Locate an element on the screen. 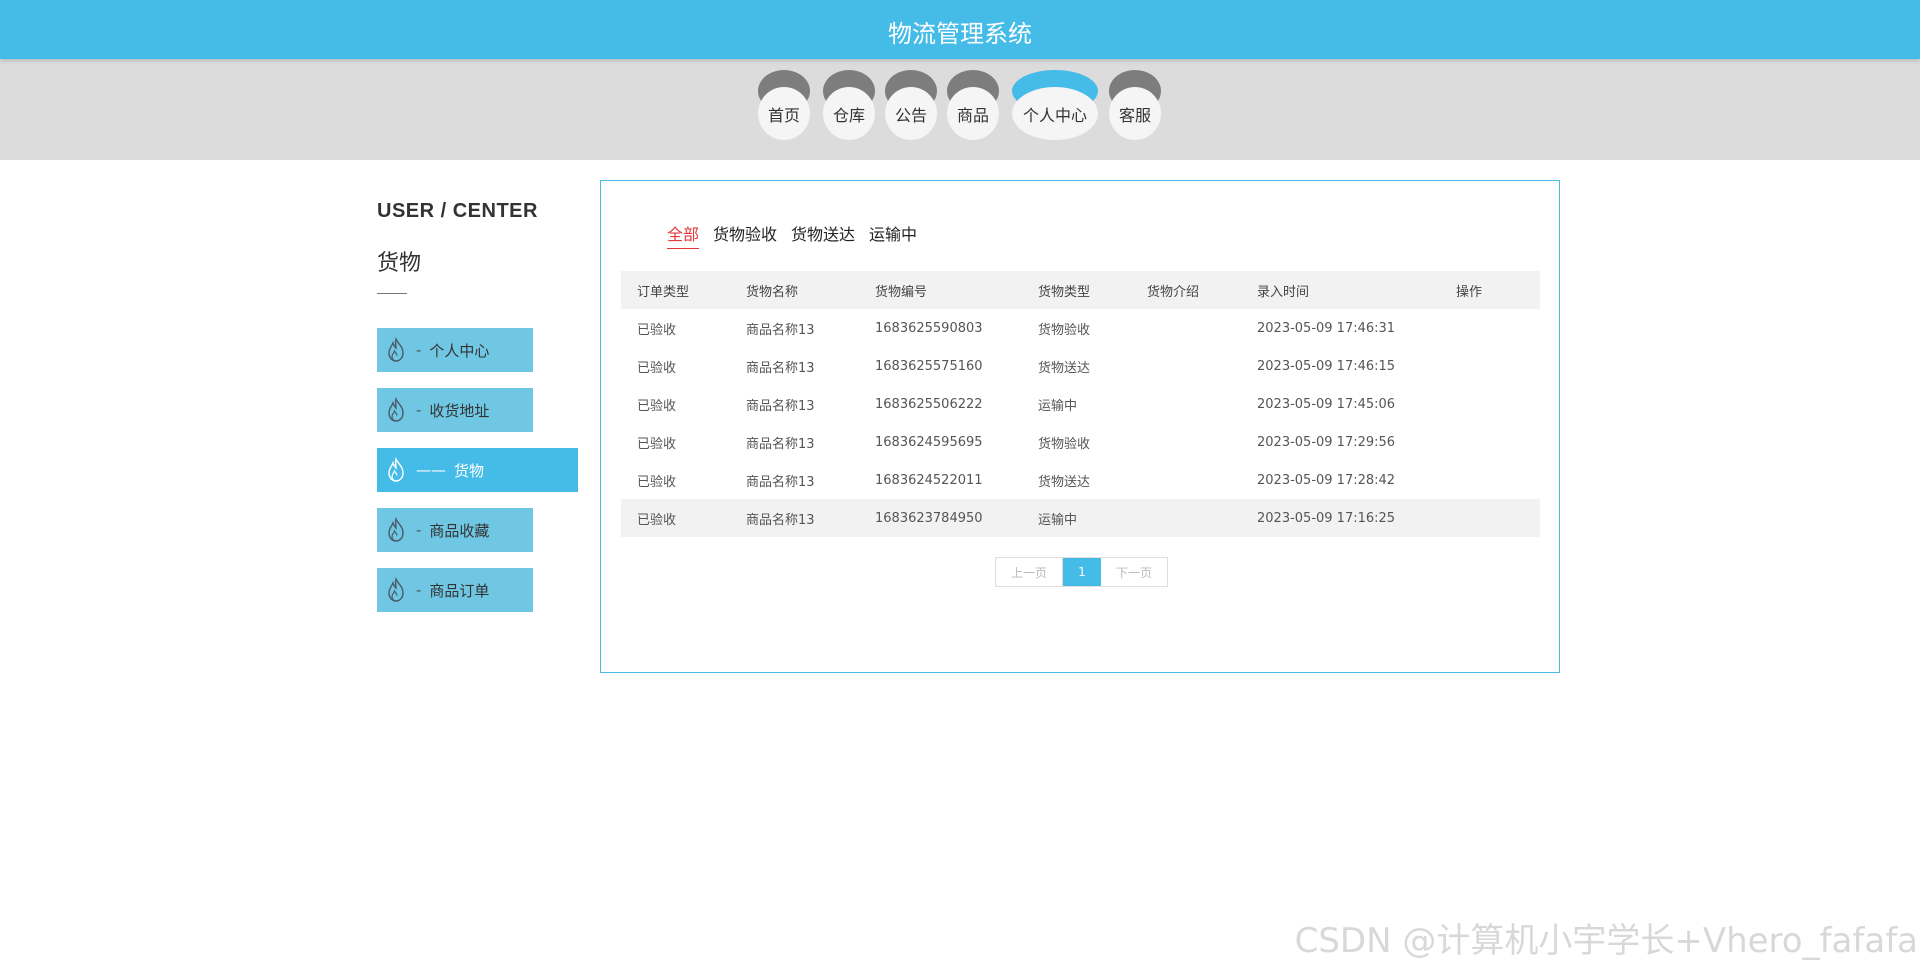 This screenshot has height=969, width=1920. column-header: 录入时间 is located at coordinates (1340, 290).